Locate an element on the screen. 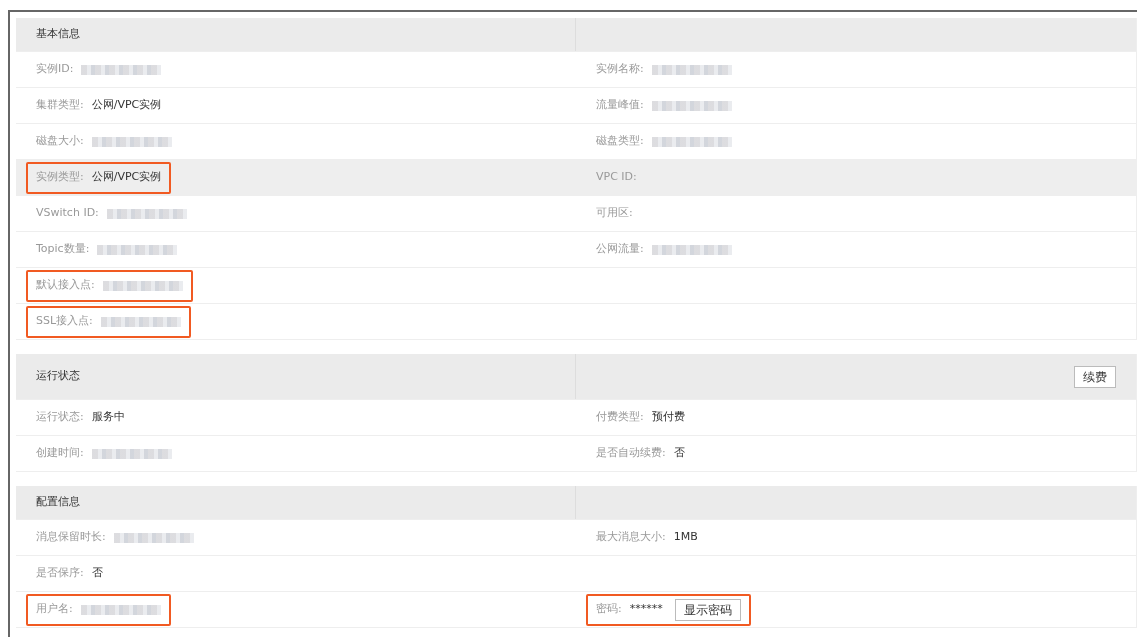 The image size is (1137, 637). field-label: 可用区: is located at coordinates (614, 213).